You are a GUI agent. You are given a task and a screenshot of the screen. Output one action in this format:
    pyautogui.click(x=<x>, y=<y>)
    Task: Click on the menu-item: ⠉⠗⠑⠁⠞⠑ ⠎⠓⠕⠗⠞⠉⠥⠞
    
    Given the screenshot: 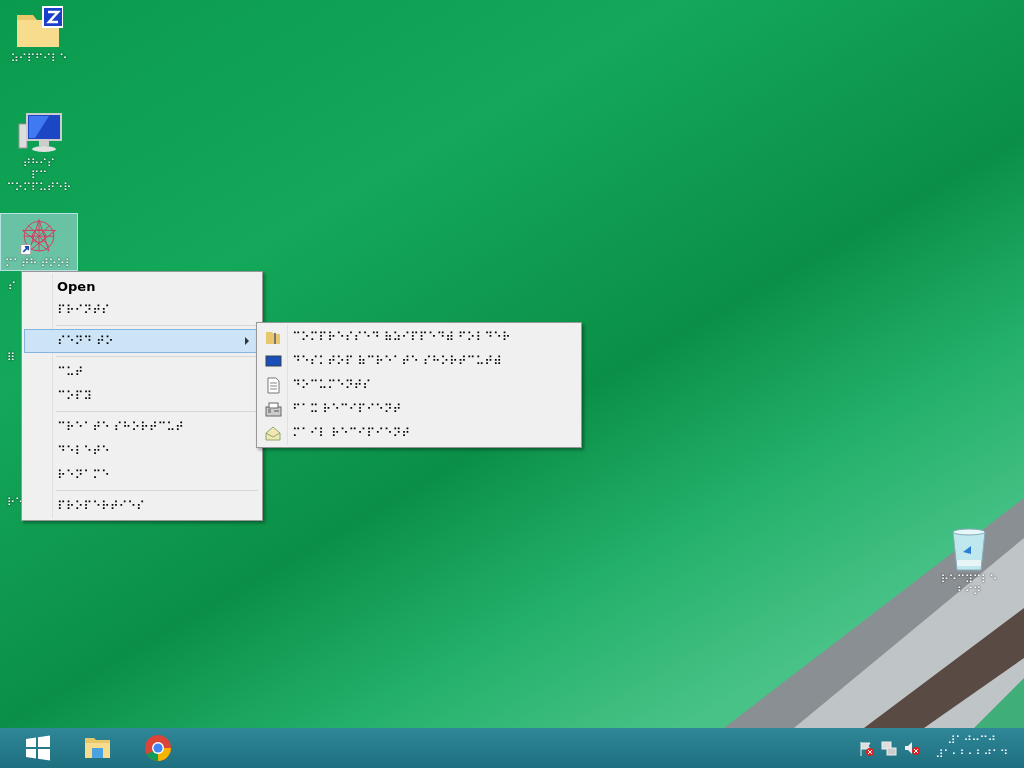 What is the action you would take?
    pyautogui.click(x=142, y=427)
    